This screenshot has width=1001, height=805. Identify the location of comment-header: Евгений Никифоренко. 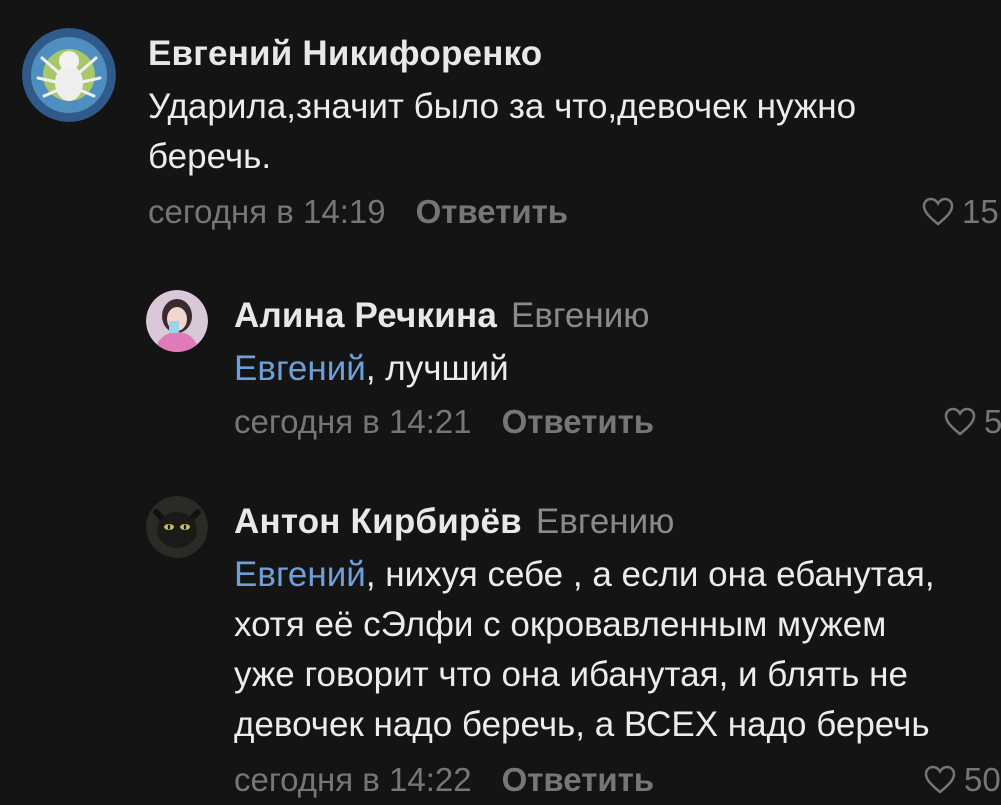
(345, 54).